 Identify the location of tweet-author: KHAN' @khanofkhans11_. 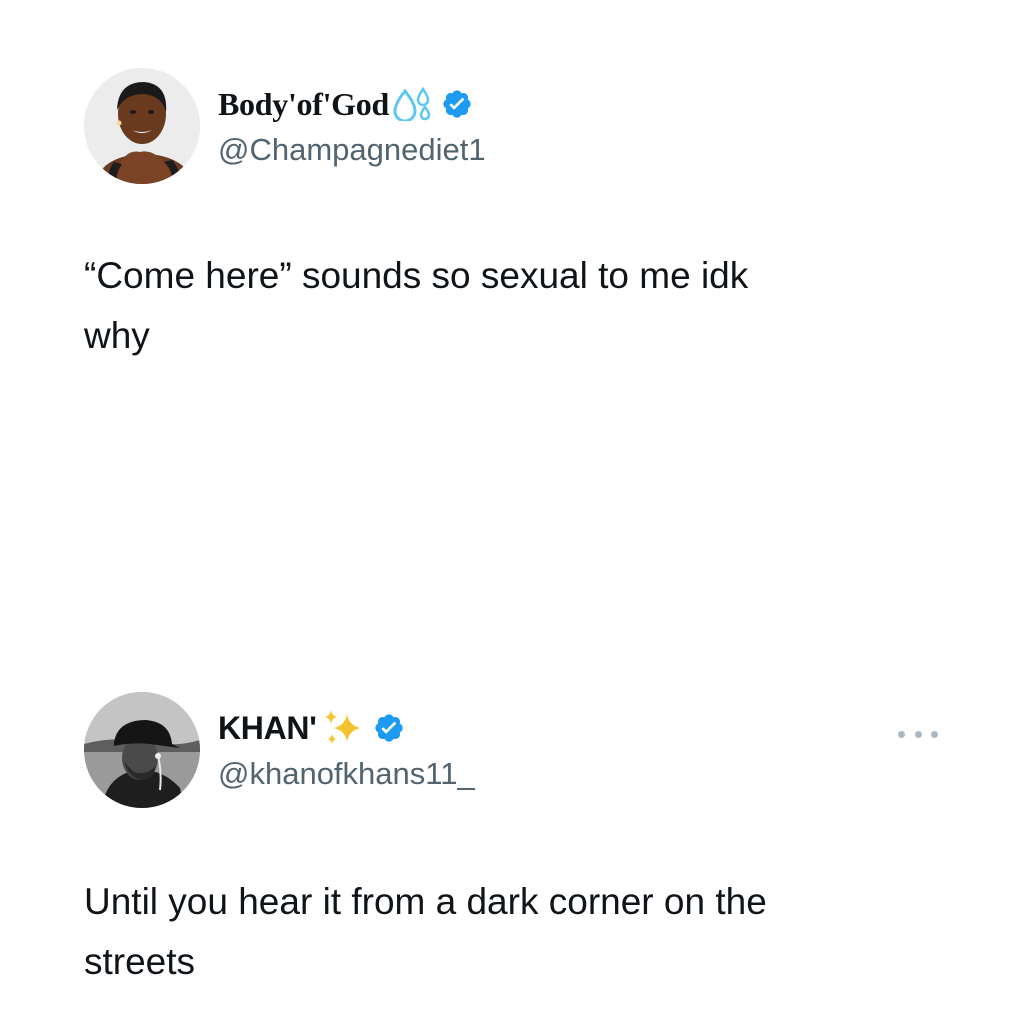
(346, 749).